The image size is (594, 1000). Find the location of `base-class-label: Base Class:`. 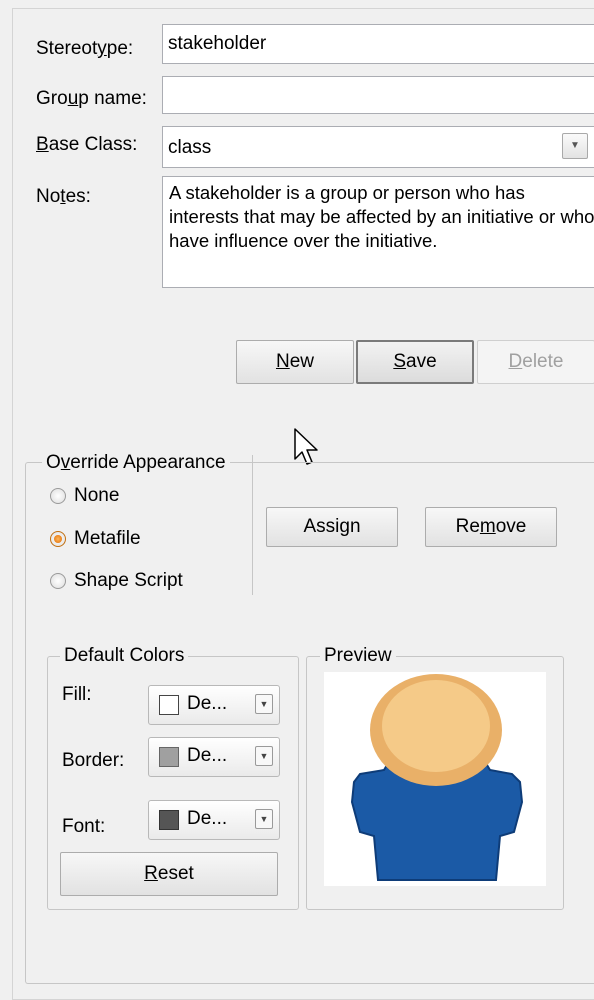

base-class-label: Base Class: is located at coordinates (87, 144).